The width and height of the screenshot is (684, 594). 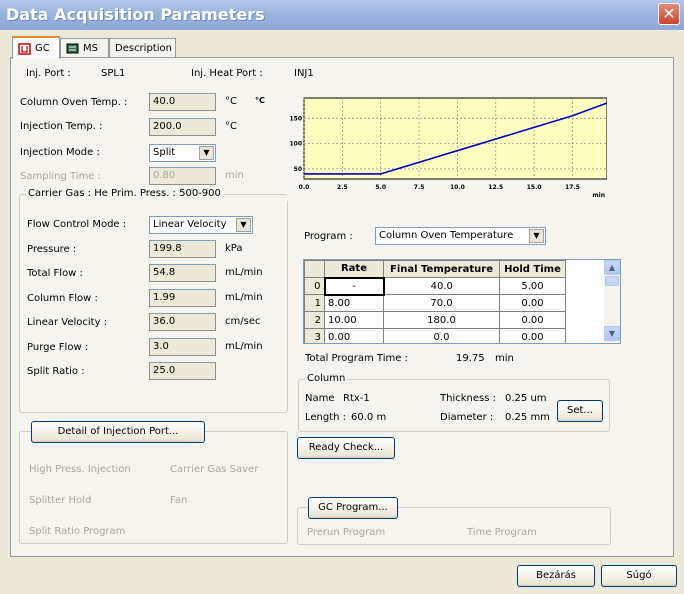 I want to click on purge-flow-field: 3.0, so click(x=182, y=347).